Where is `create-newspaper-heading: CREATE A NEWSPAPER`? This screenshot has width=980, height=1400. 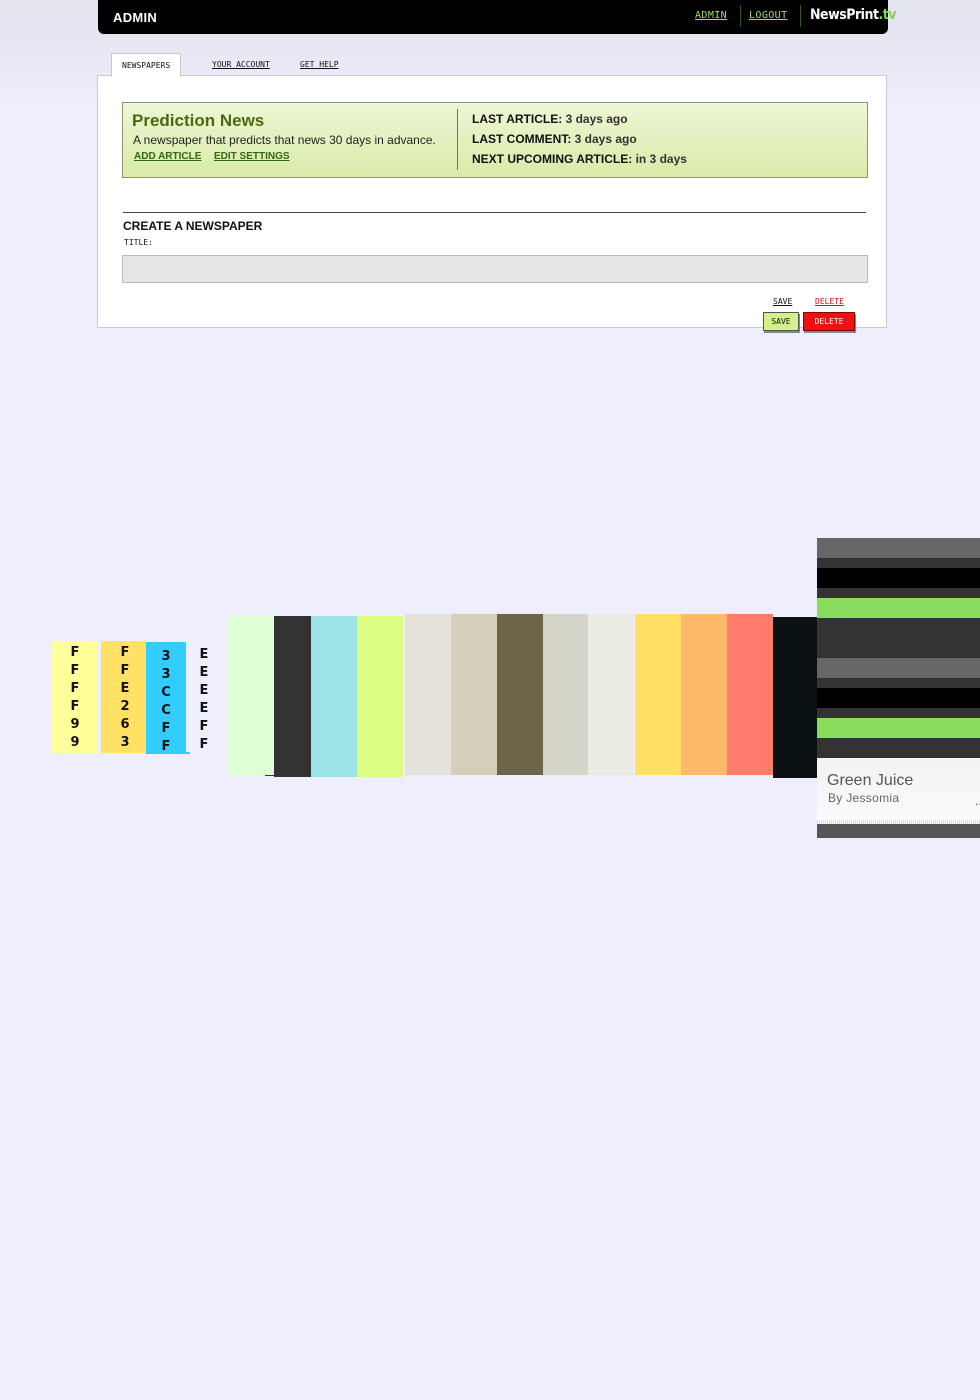 create-newspaper-heading: CREATE A NEWSPAPER is located at coordinates (193, 226).